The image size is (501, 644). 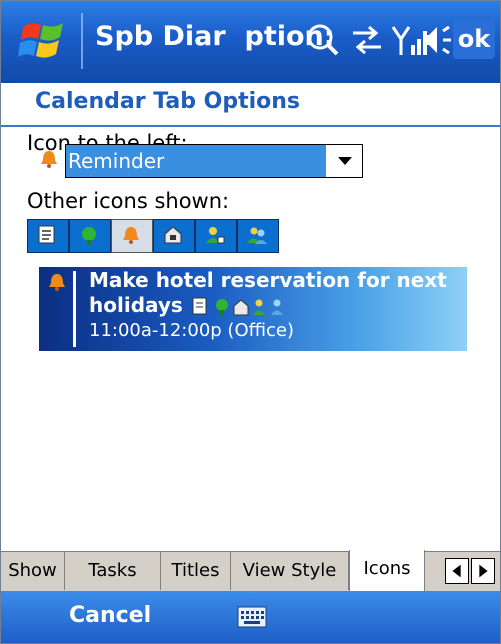 What do you see at coordinates (387, 571) in the screenshot?
I see `tab-icons: Icons` at bounding box center [387, 571].